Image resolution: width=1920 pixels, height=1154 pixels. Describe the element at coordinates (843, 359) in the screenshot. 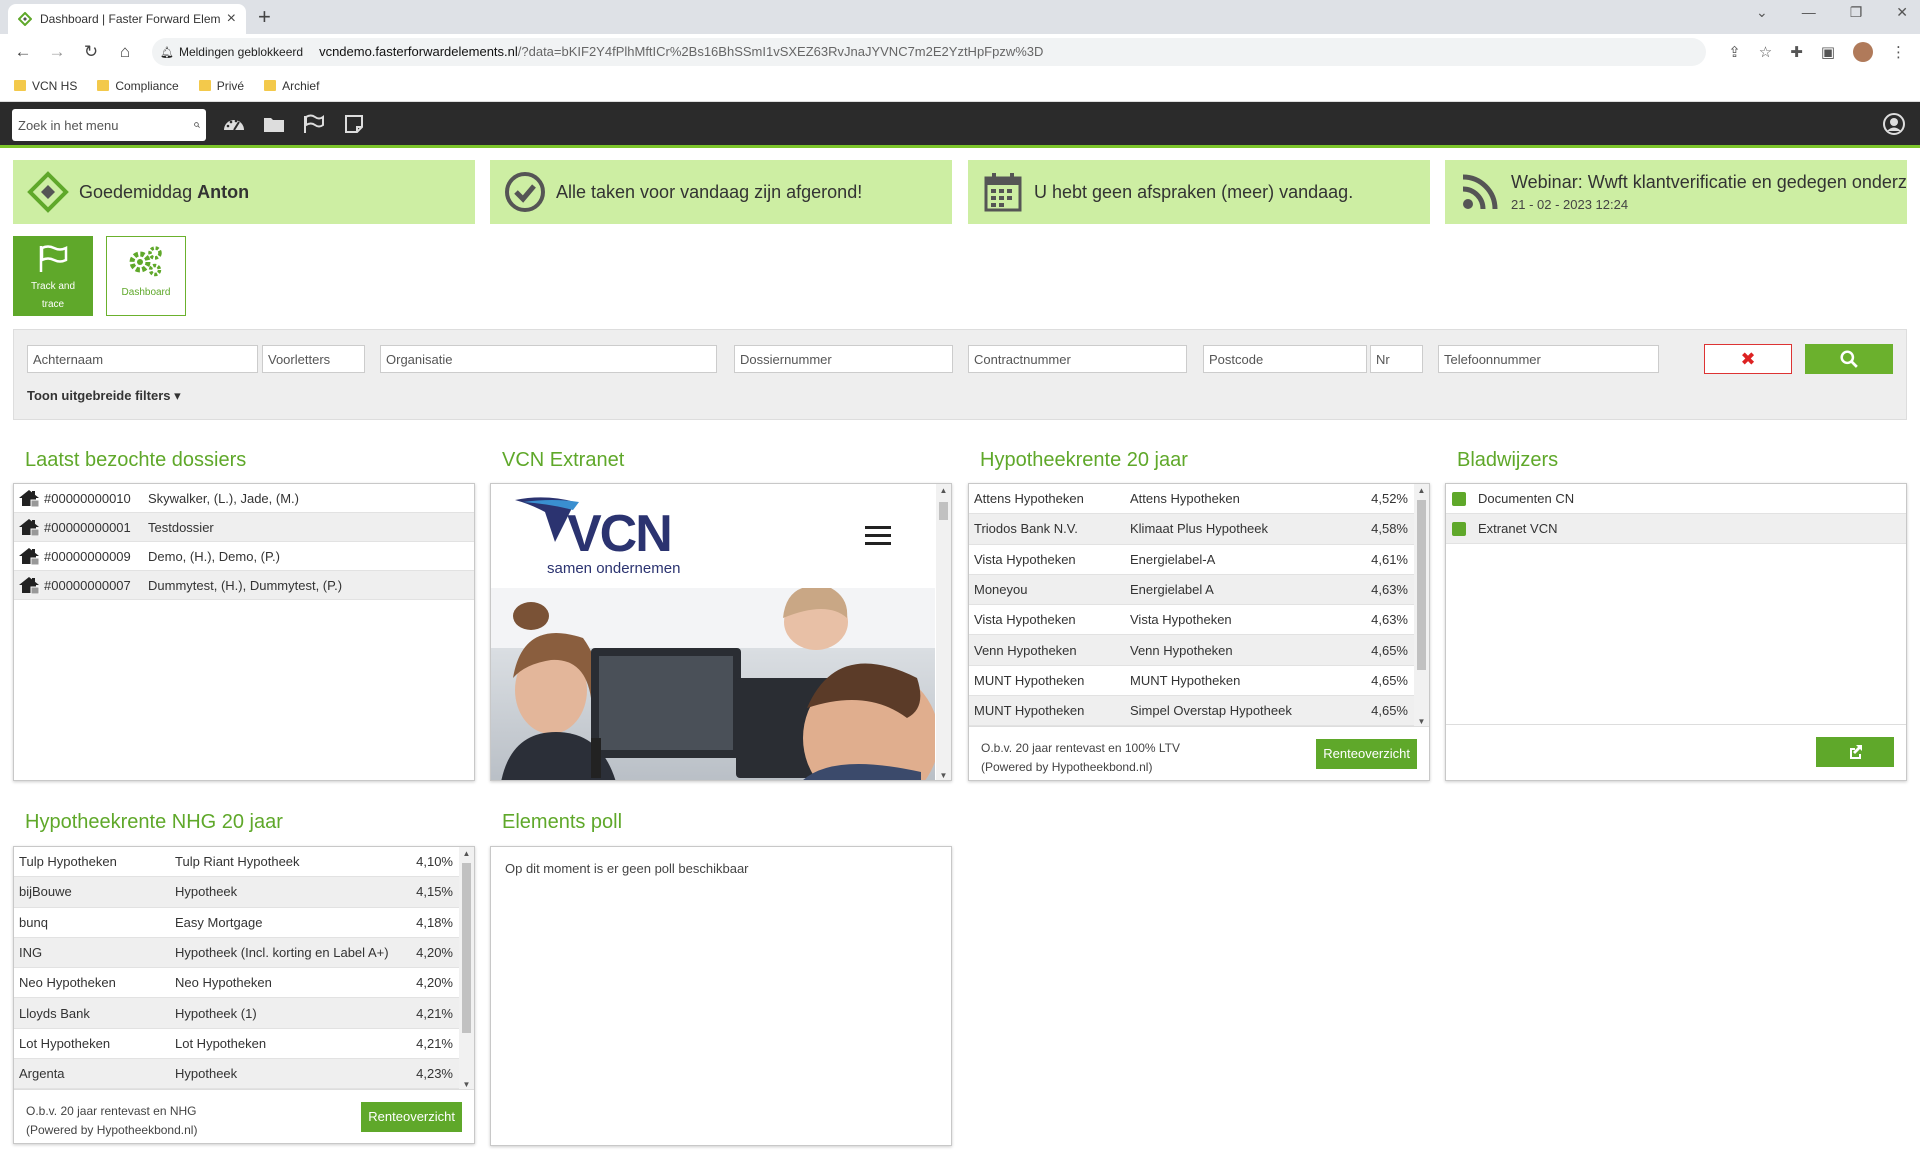

I see `dossiernummer-field` at that location.